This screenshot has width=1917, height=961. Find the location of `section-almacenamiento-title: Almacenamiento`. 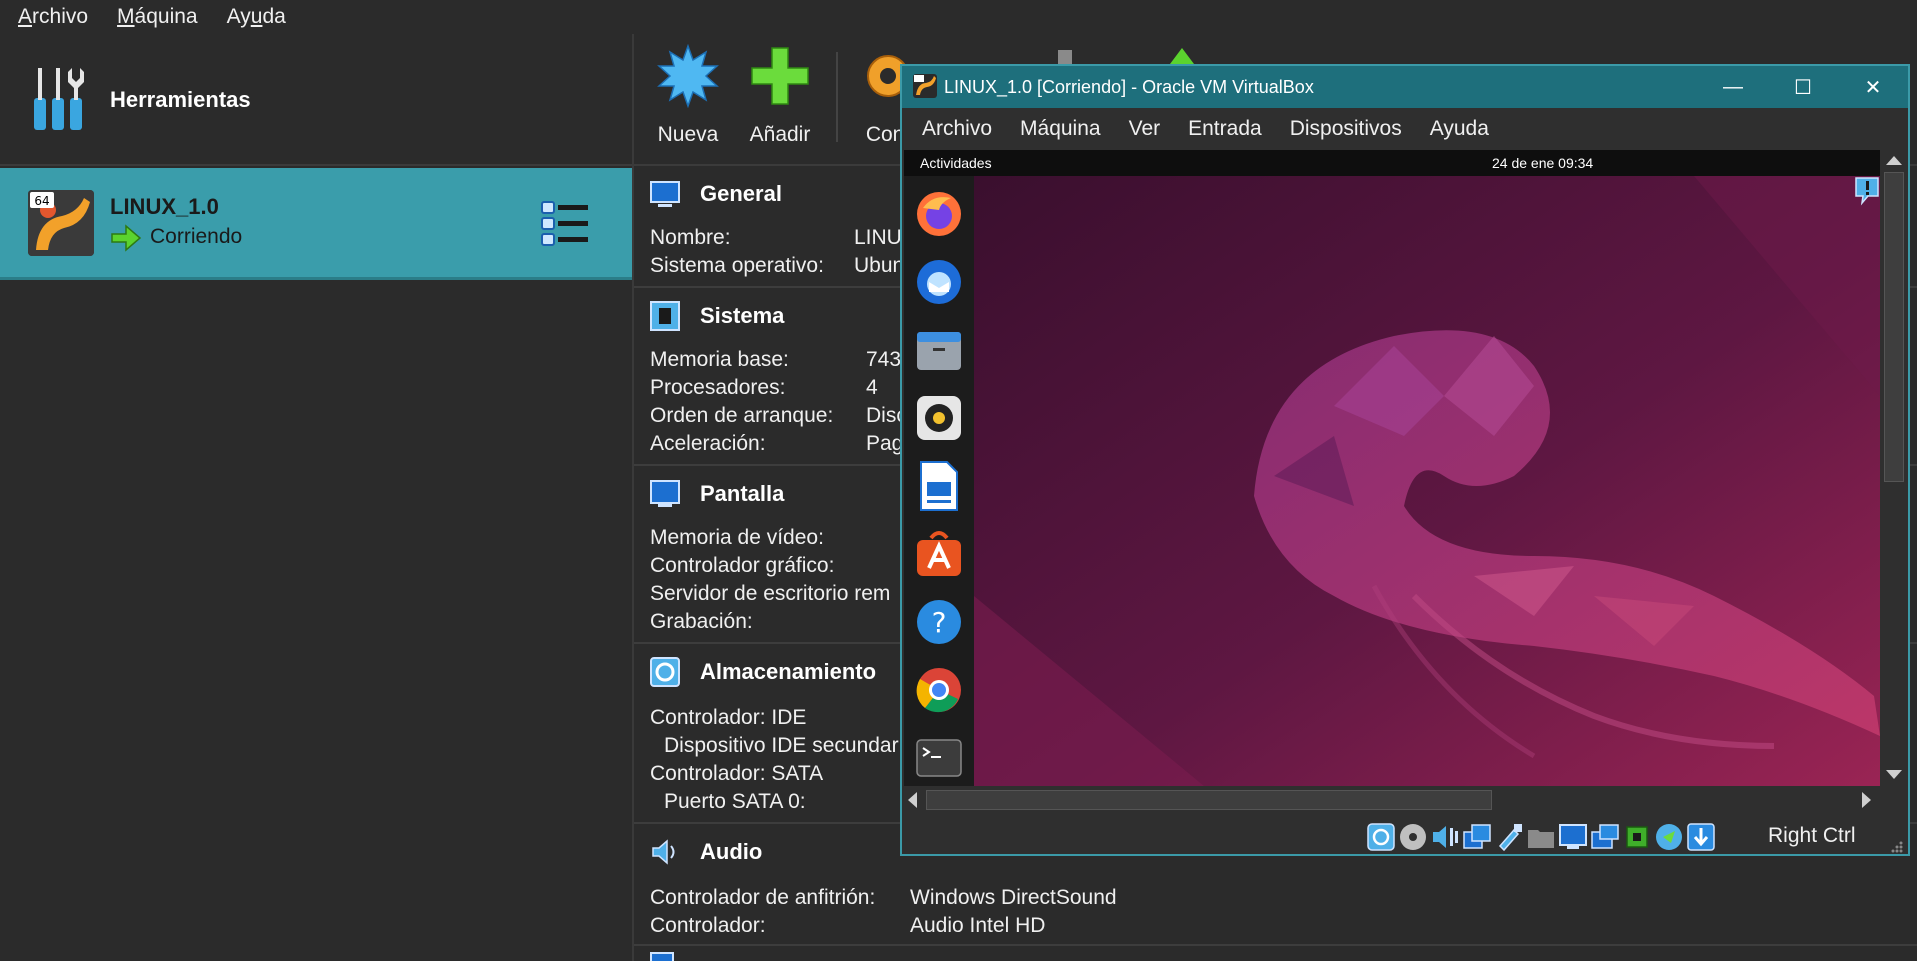

section-almacenamiento-title: Almacenamiento is located at coordinates (788, 671).